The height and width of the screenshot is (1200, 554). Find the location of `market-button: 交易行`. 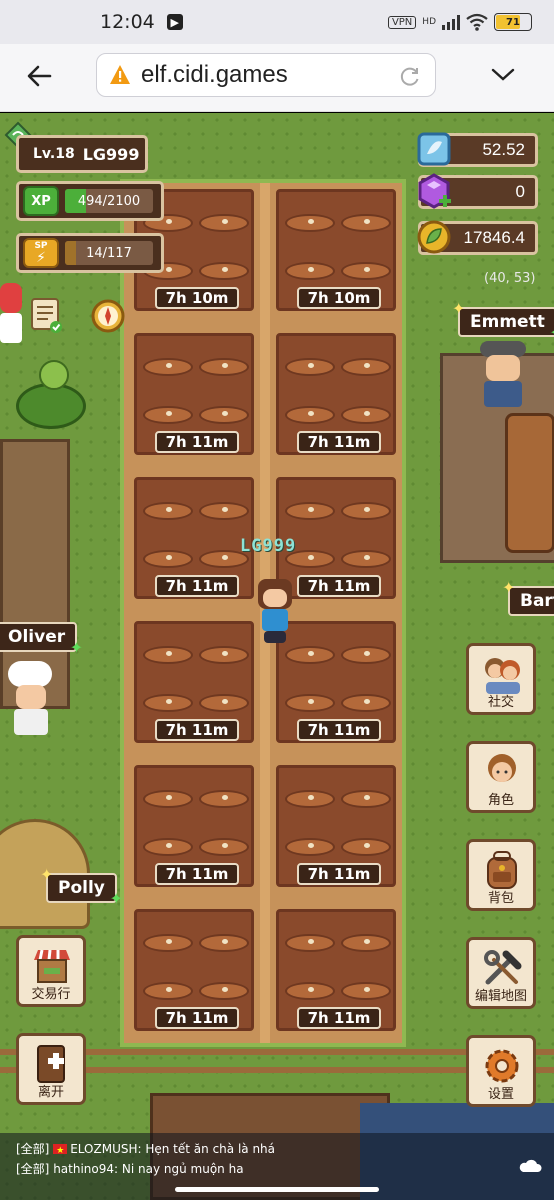

market-button: 交易行 is located at coordinates (51, 971).